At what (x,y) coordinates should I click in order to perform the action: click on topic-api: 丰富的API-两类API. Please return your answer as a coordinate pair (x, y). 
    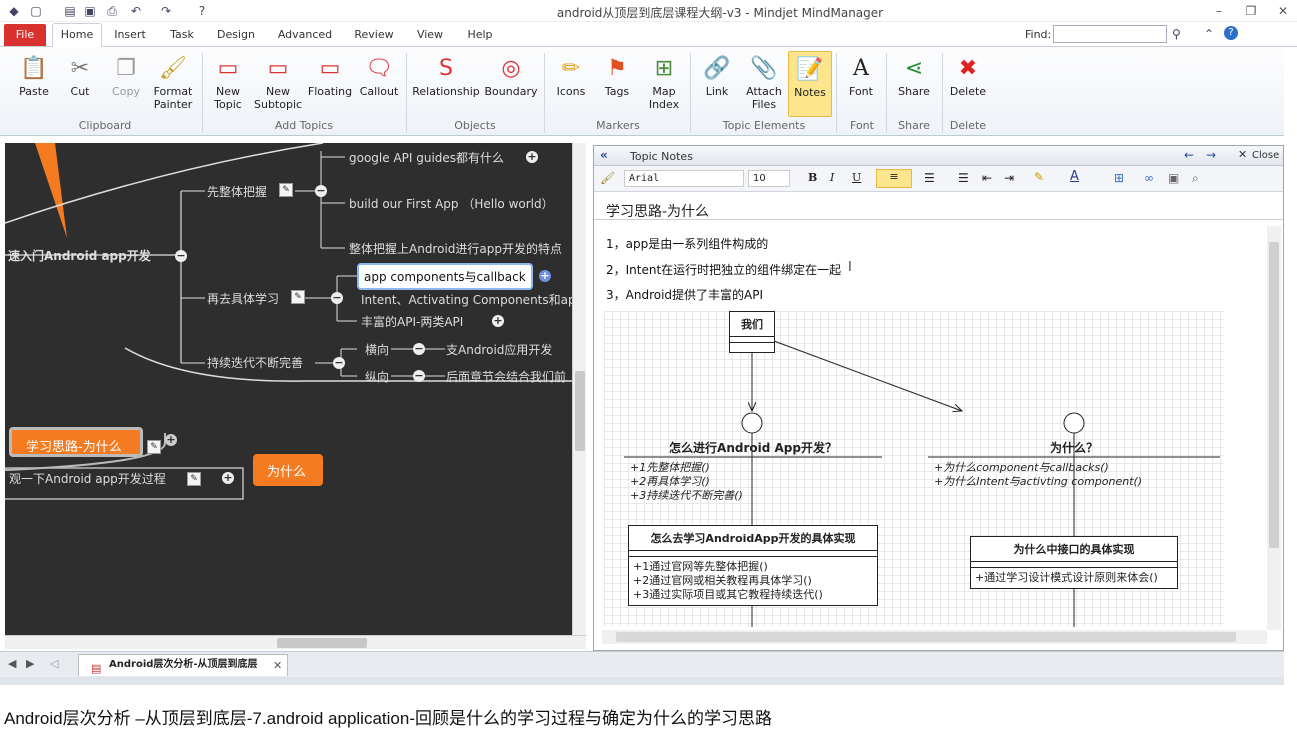
    Looking at the image, I should click on (412, 321).